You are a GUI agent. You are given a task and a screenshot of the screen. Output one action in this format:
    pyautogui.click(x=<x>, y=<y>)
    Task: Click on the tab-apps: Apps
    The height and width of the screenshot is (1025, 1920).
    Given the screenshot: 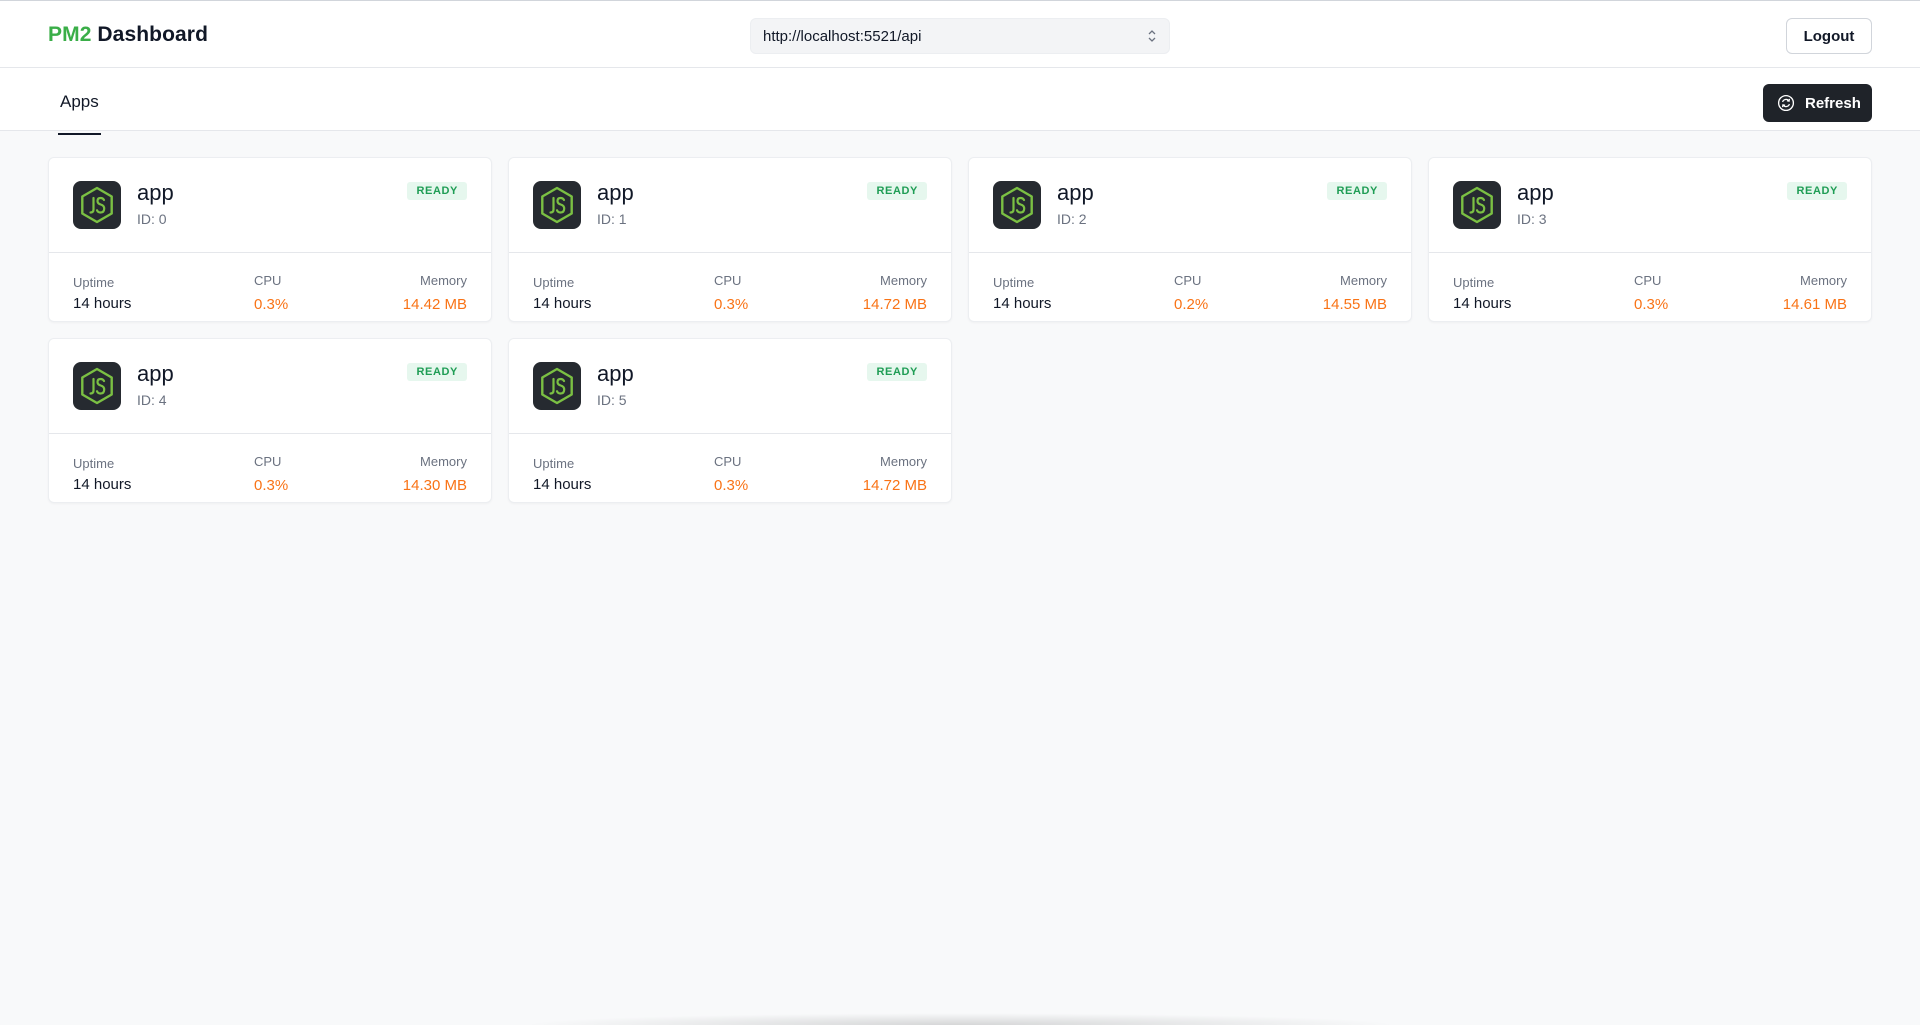 What is the action you would take?
    pyautogui.click(x=79, y=113)
    